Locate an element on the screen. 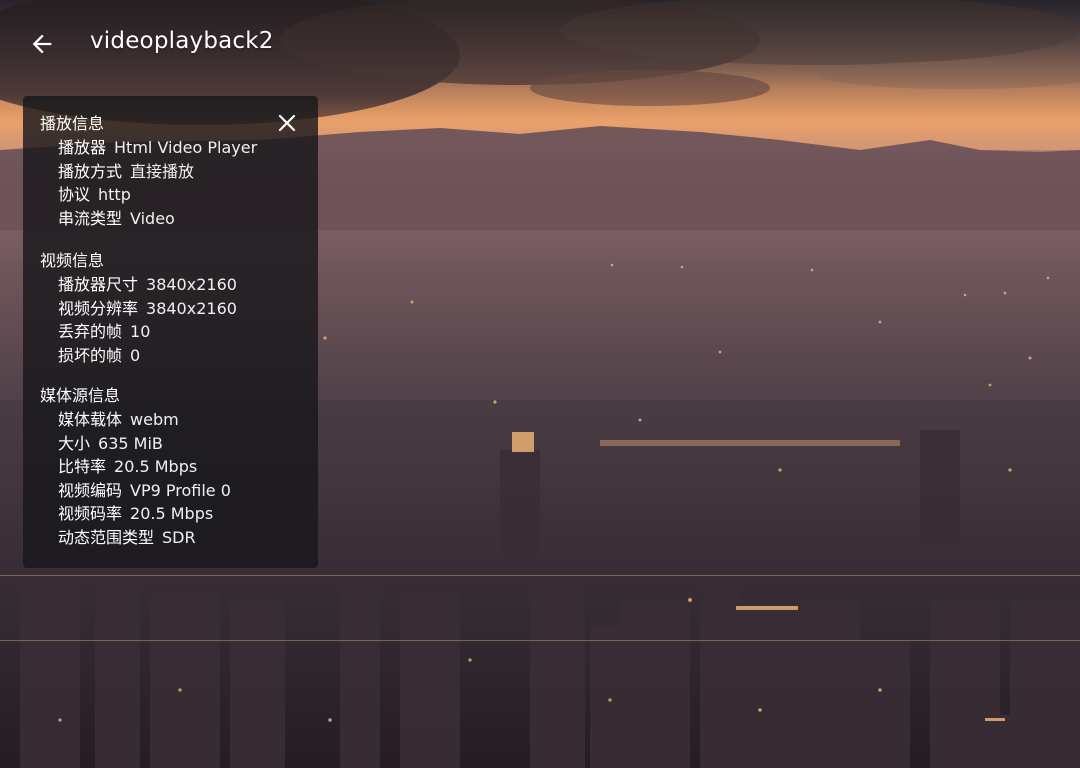  row-value: SDR is located at coordinates (179, 537).